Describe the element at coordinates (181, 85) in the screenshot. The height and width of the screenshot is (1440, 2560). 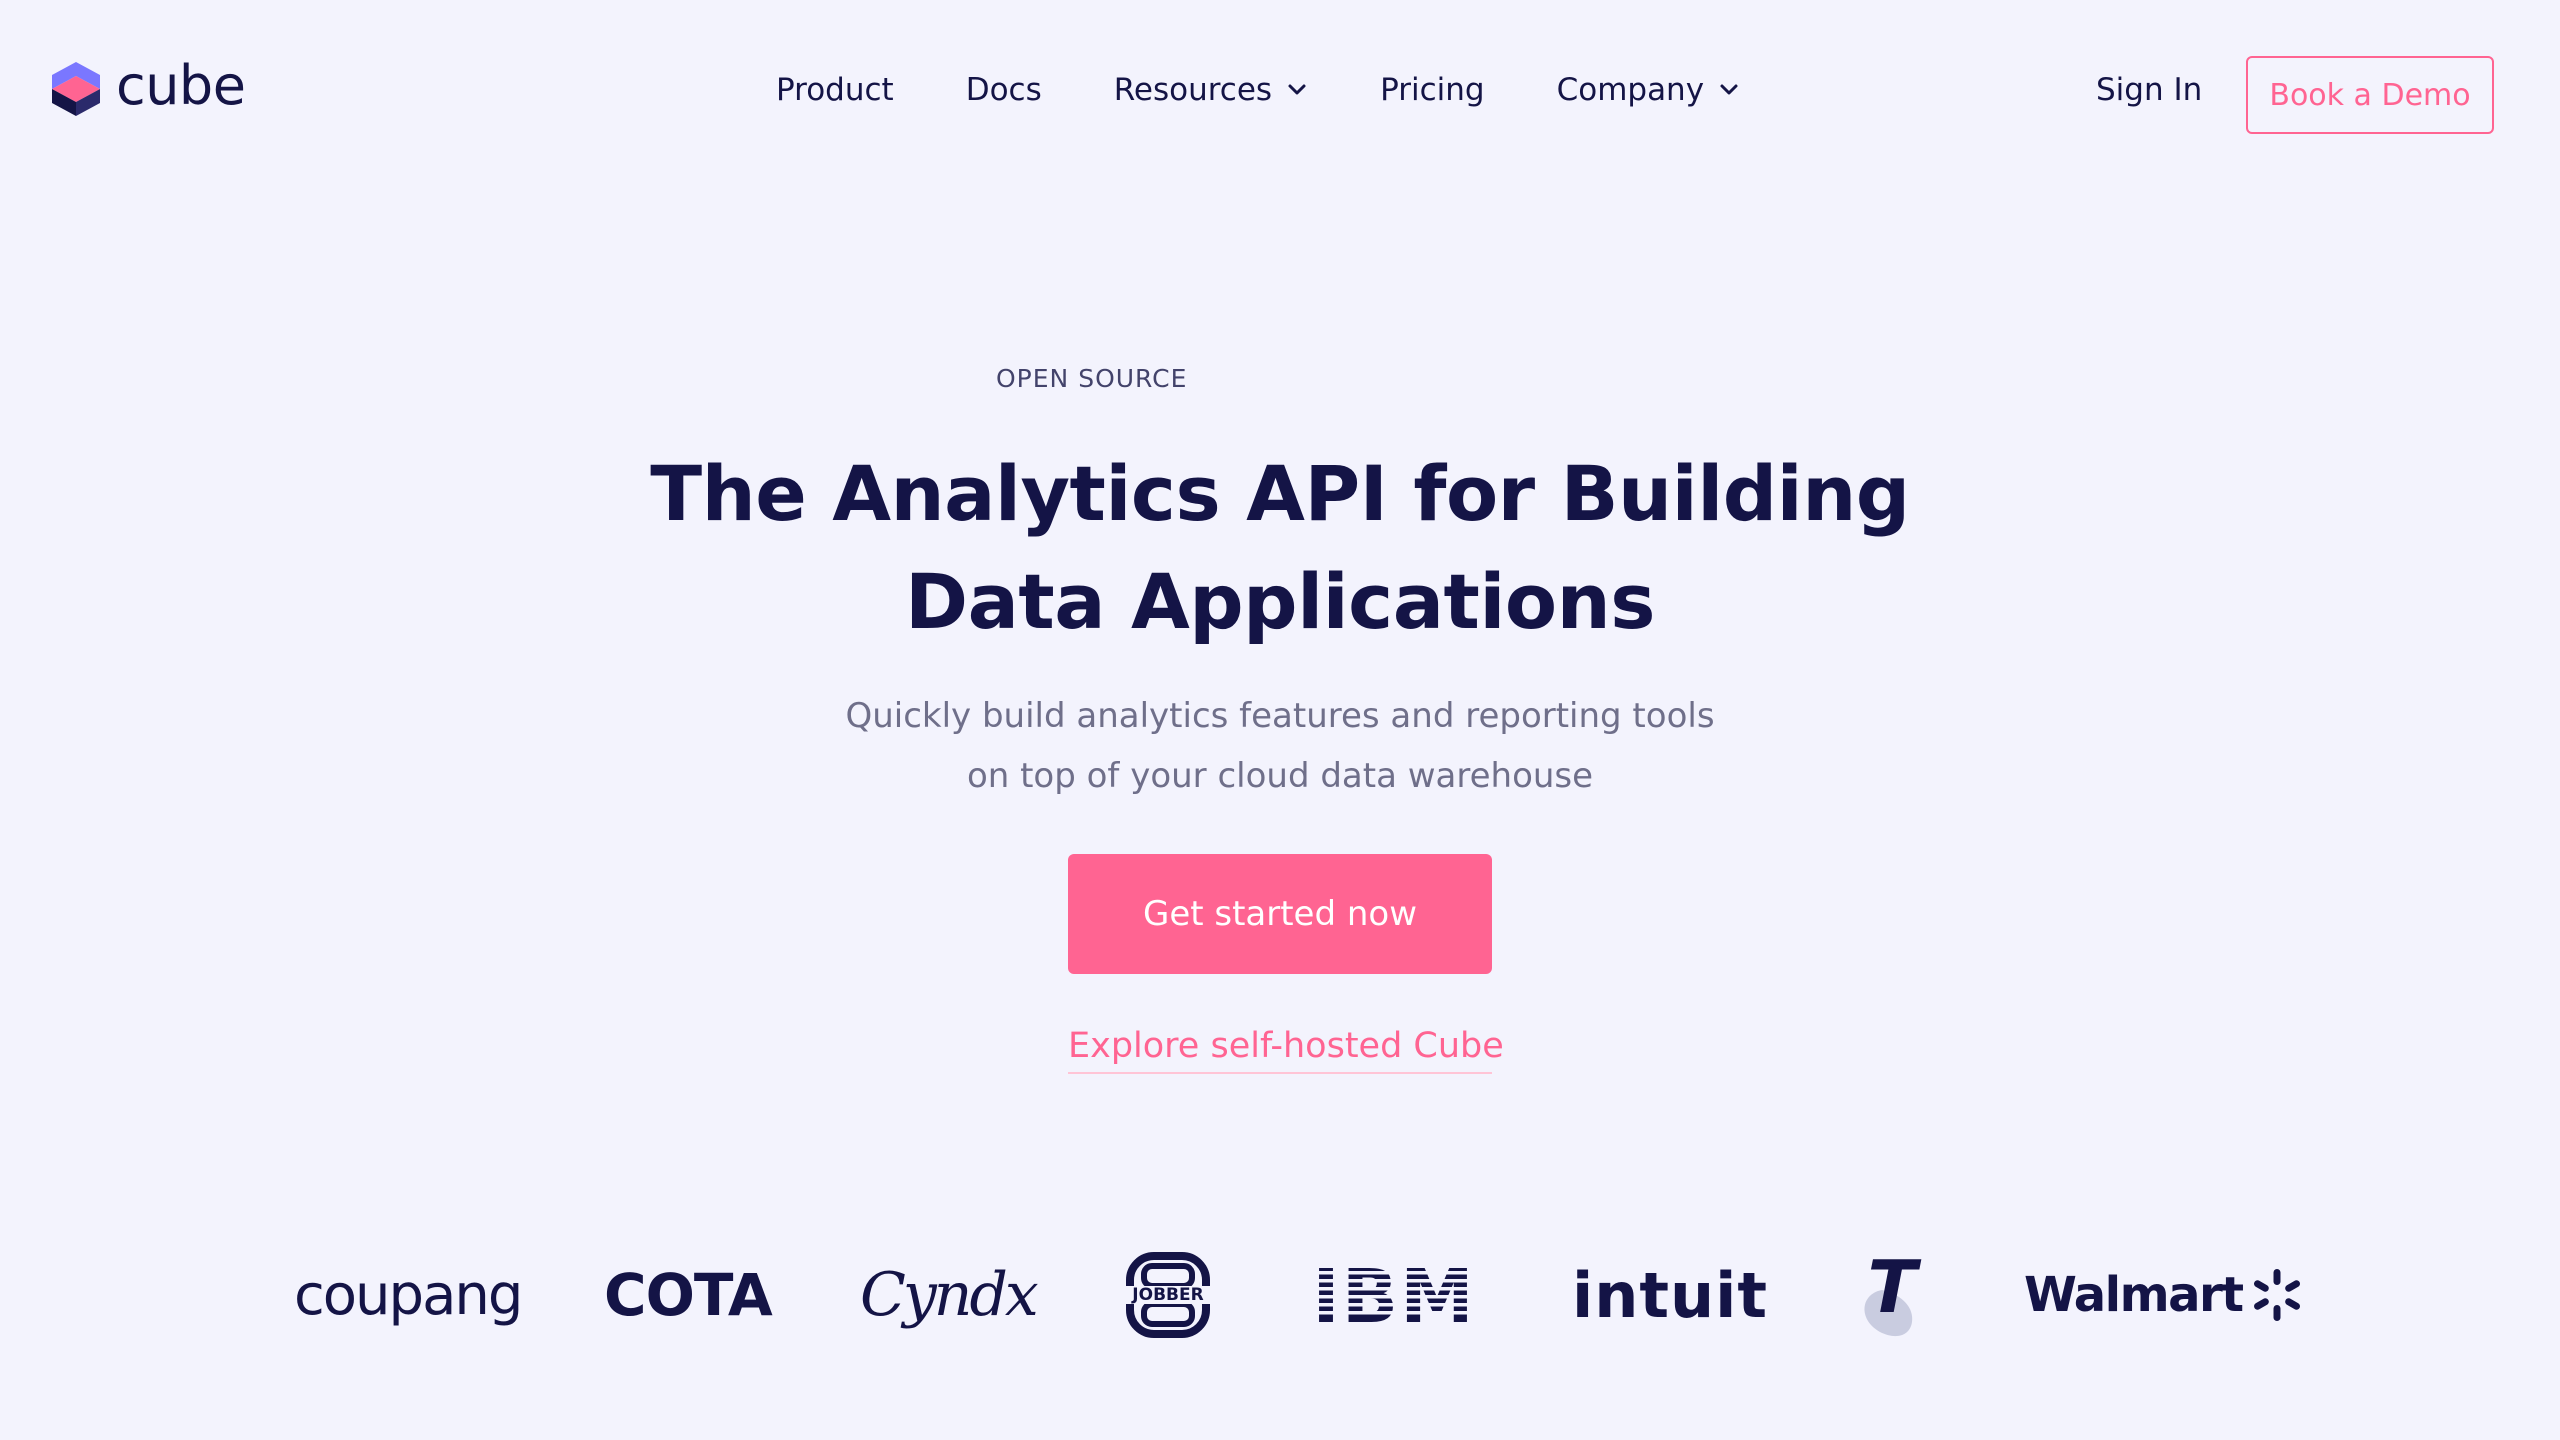
I see `logo-wordmark: cube` at that location.